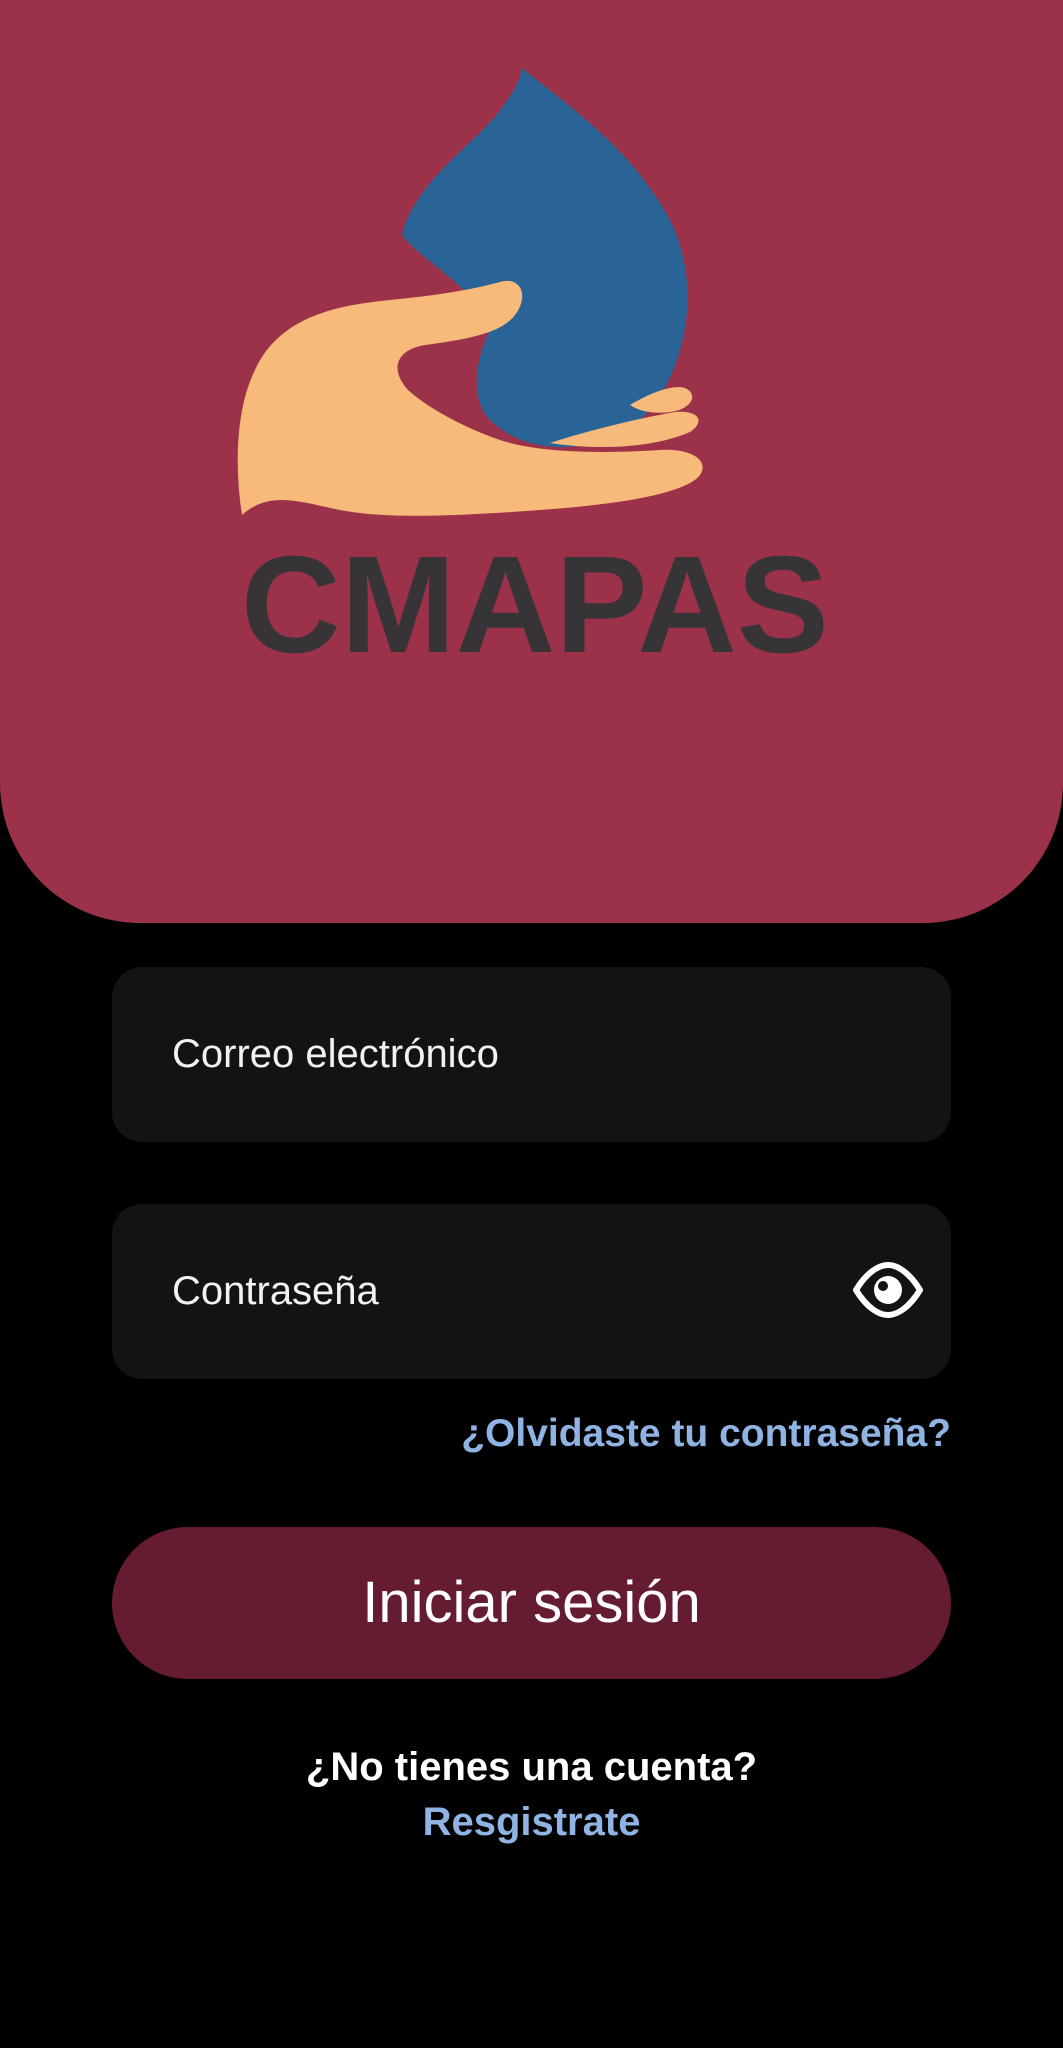 This screenshot has height=2048, width=1063. Describe the element at coordinates (545, 258) in the screenshot. I see `water-drop-icon` at that location.